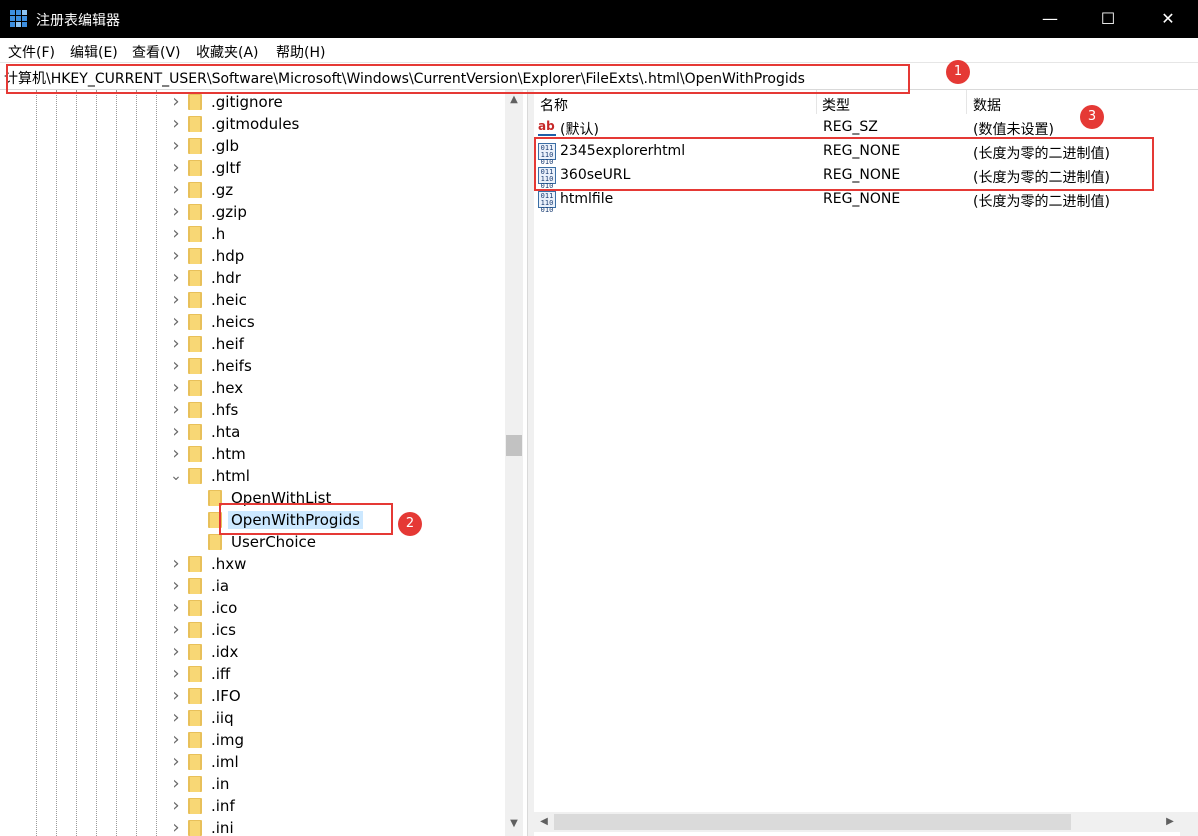 The height and width of the screenshot is (836, 1198). What do you see at coordinates (220, 784) in the screenshot?
I see `tree-item-label: .in` at bounding box center [220, 784].